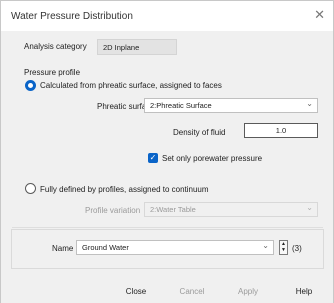  I want to click on radio-profiles, so click(30, 188).